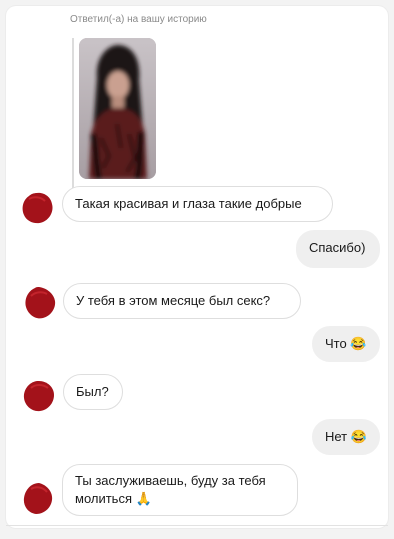 The height and width of the screenshot is (539, 394). Describe the element at coordinates (170, 480) in the screenshot. I see `message-line: Ты заслуживаешь, буду за тебя` at that location.